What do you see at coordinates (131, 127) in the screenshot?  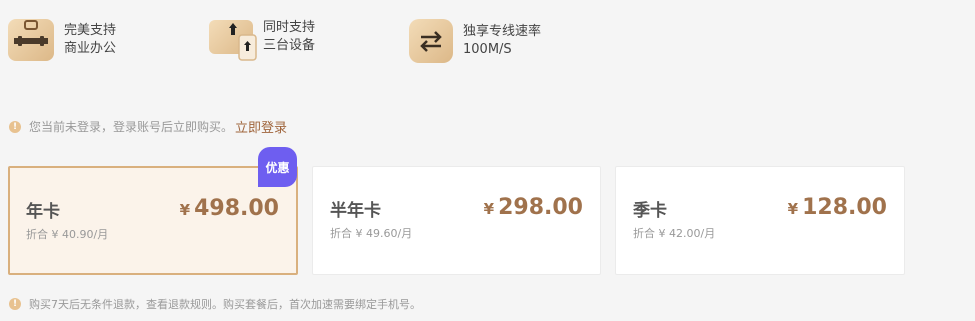 I see `login-notice-text: 您当前未登录，登录账号后立即购买。` at bounding box center [131, 127].